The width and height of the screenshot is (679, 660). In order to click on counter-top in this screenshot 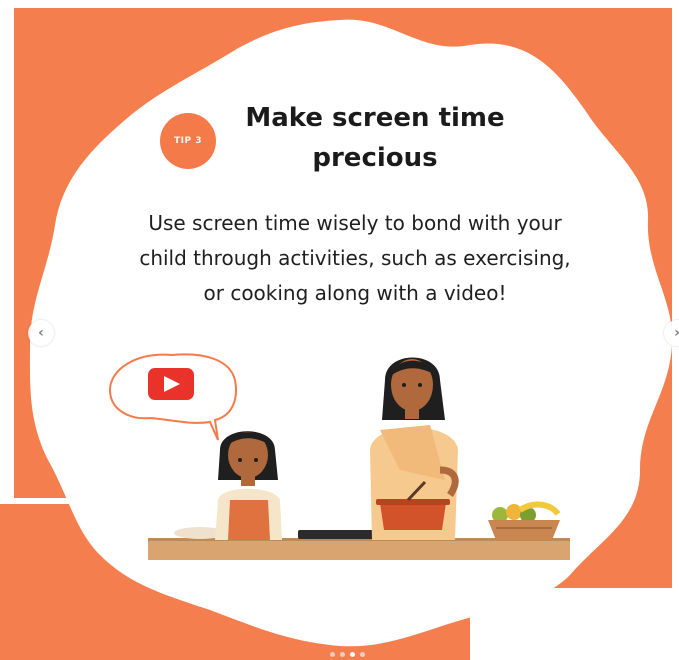, I will do `click(359, 550)`.